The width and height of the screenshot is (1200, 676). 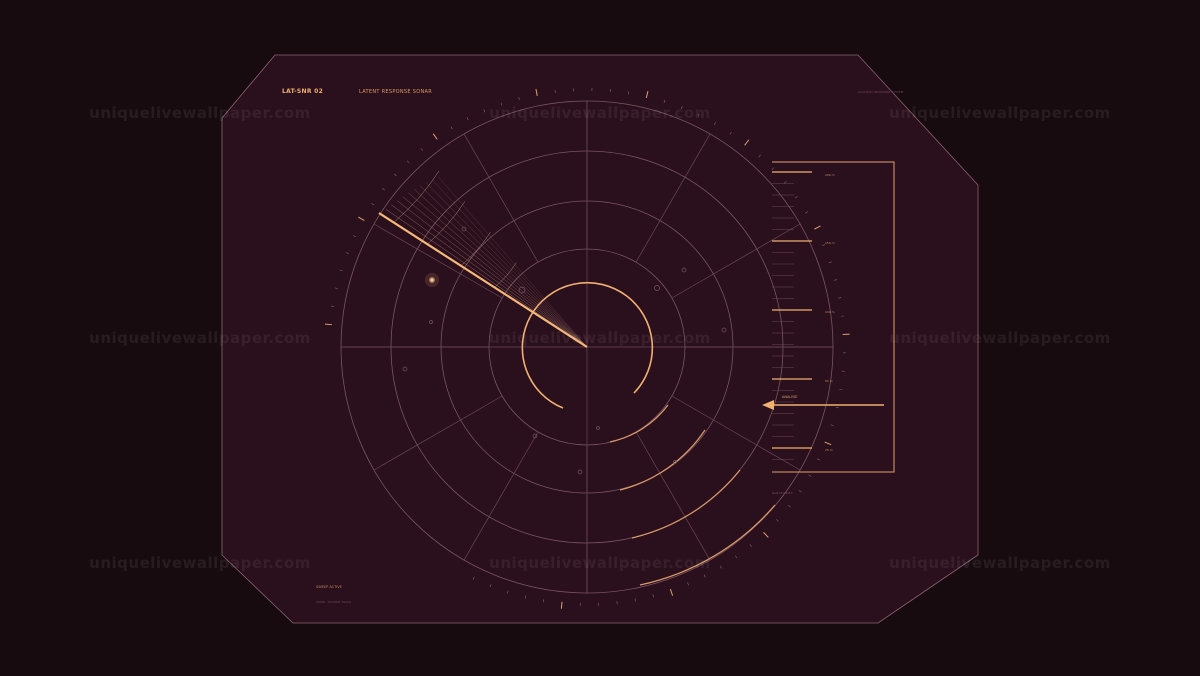 I want to click on scale-label-3: 100 m, so click(x=830, y=312).